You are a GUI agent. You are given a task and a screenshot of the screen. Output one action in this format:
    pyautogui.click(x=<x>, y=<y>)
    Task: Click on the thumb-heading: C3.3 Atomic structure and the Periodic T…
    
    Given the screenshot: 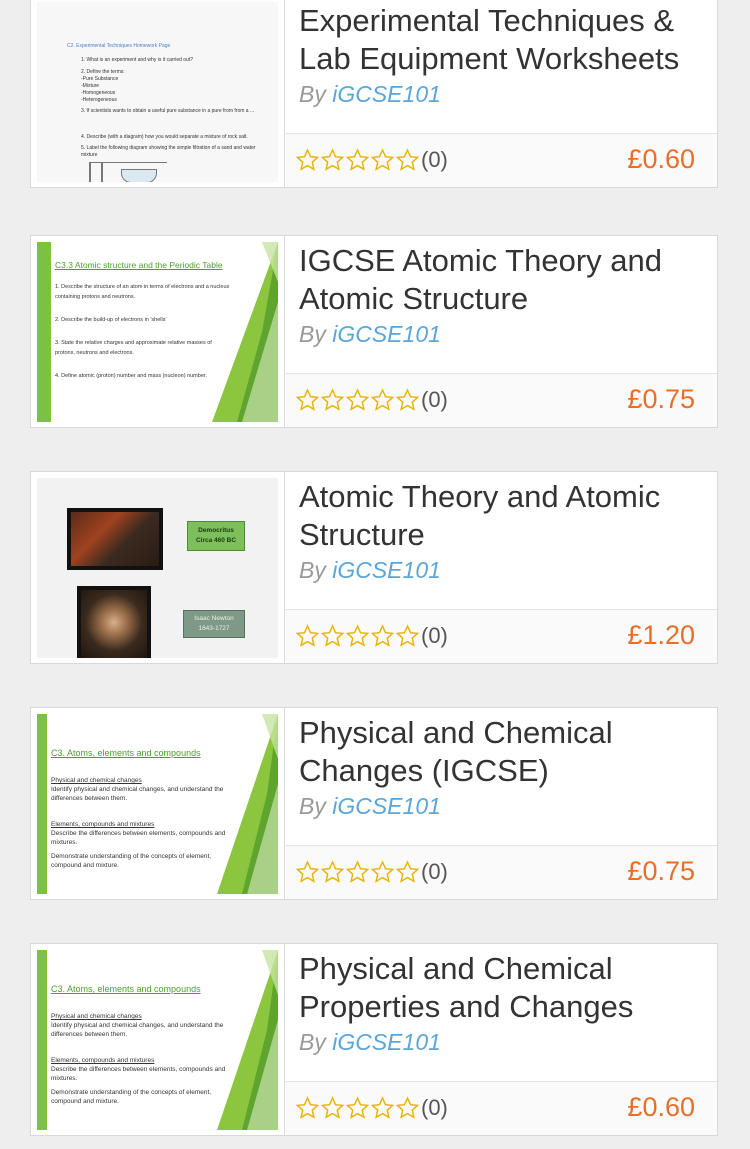 What is the action you would take?
    pyautogui.click(x=139, y=265)
    